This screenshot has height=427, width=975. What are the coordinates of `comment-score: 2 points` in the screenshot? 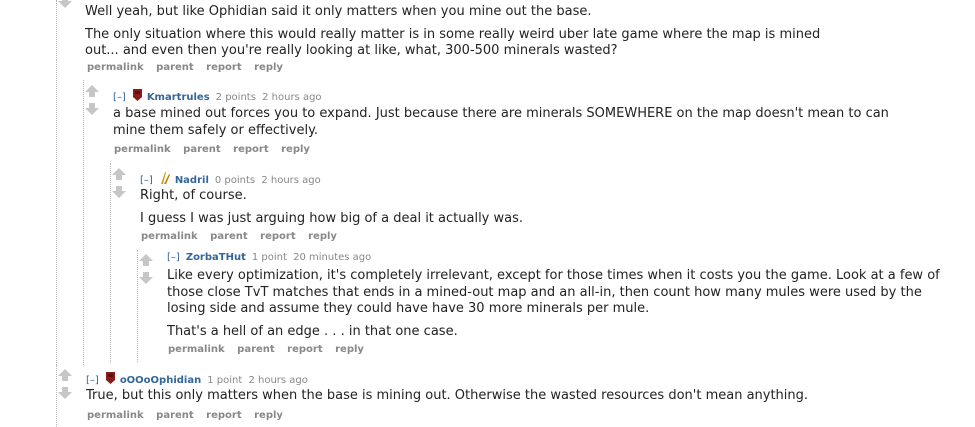 It's located at (235, 97).